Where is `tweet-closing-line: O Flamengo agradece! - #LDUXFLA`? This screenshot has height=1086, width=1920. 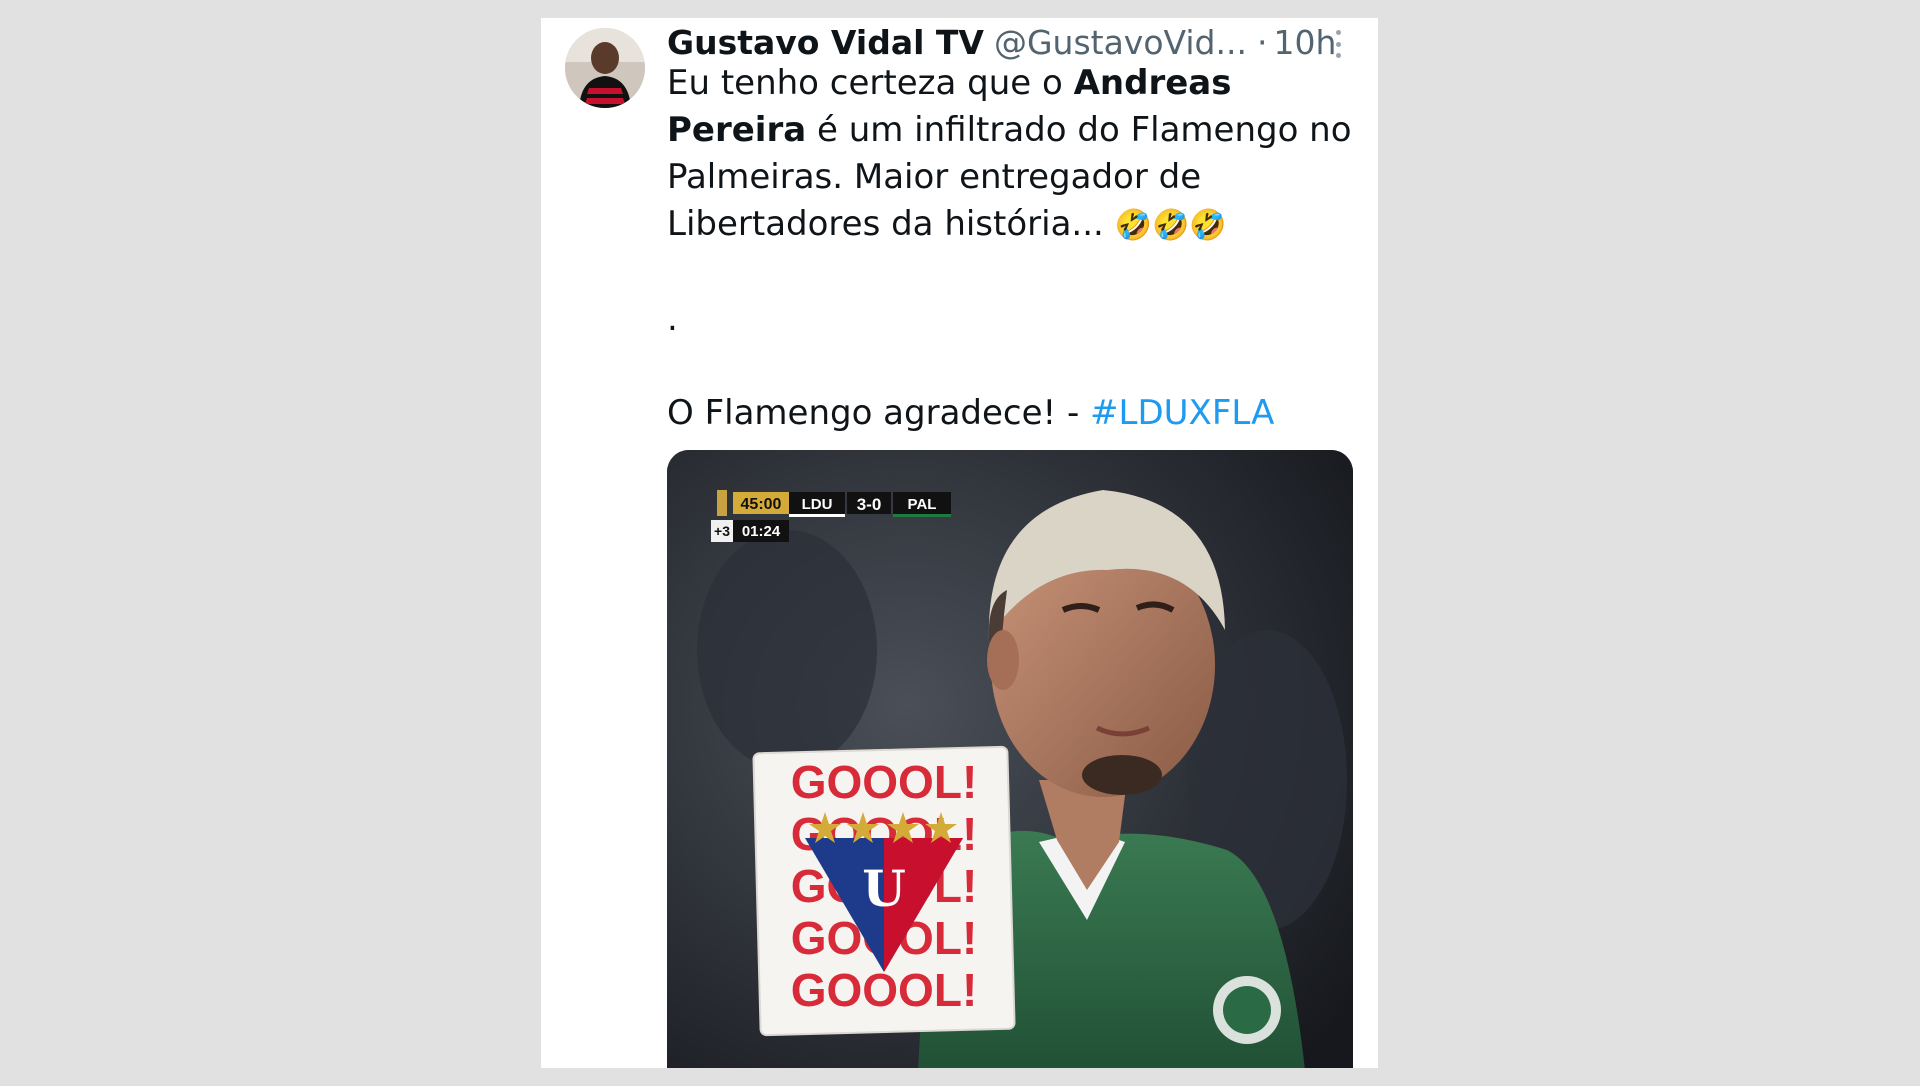 tweet-closing-line: O Flamengo agradece! - #LDUXFLA is located at coordinates (1012, 413).